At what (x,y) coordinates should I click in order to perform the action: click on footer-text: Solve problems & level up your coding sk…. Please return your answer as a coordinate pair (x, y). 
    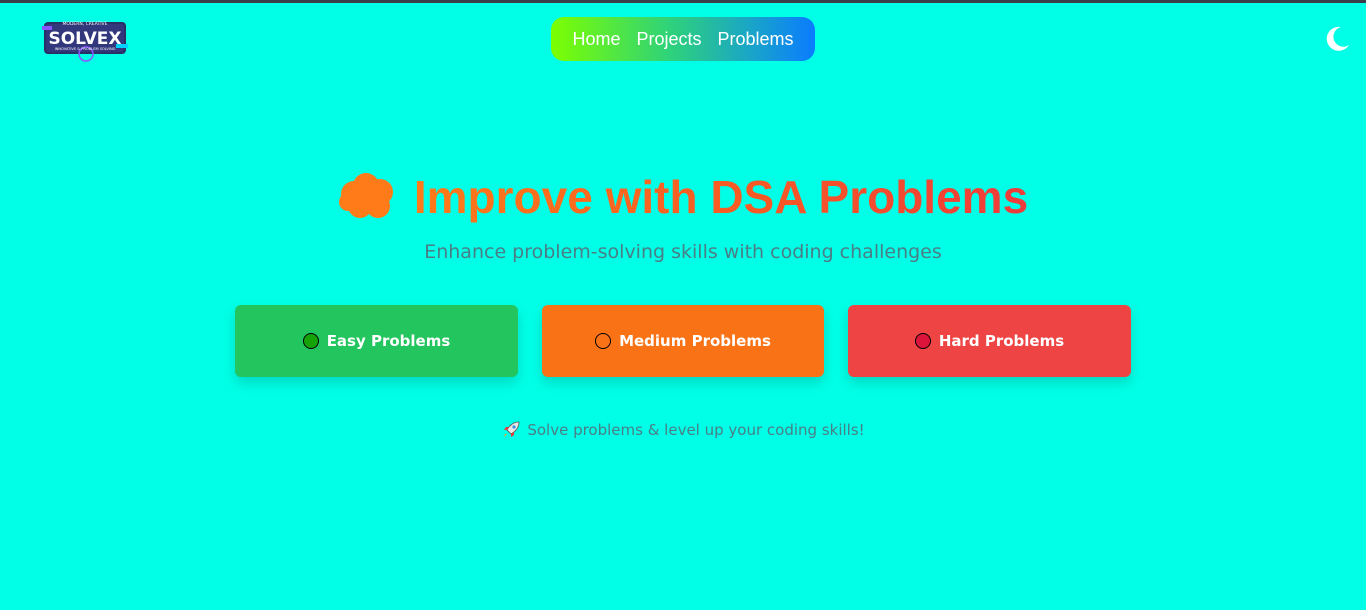
    Looking at the image, I should click on (696, 430).